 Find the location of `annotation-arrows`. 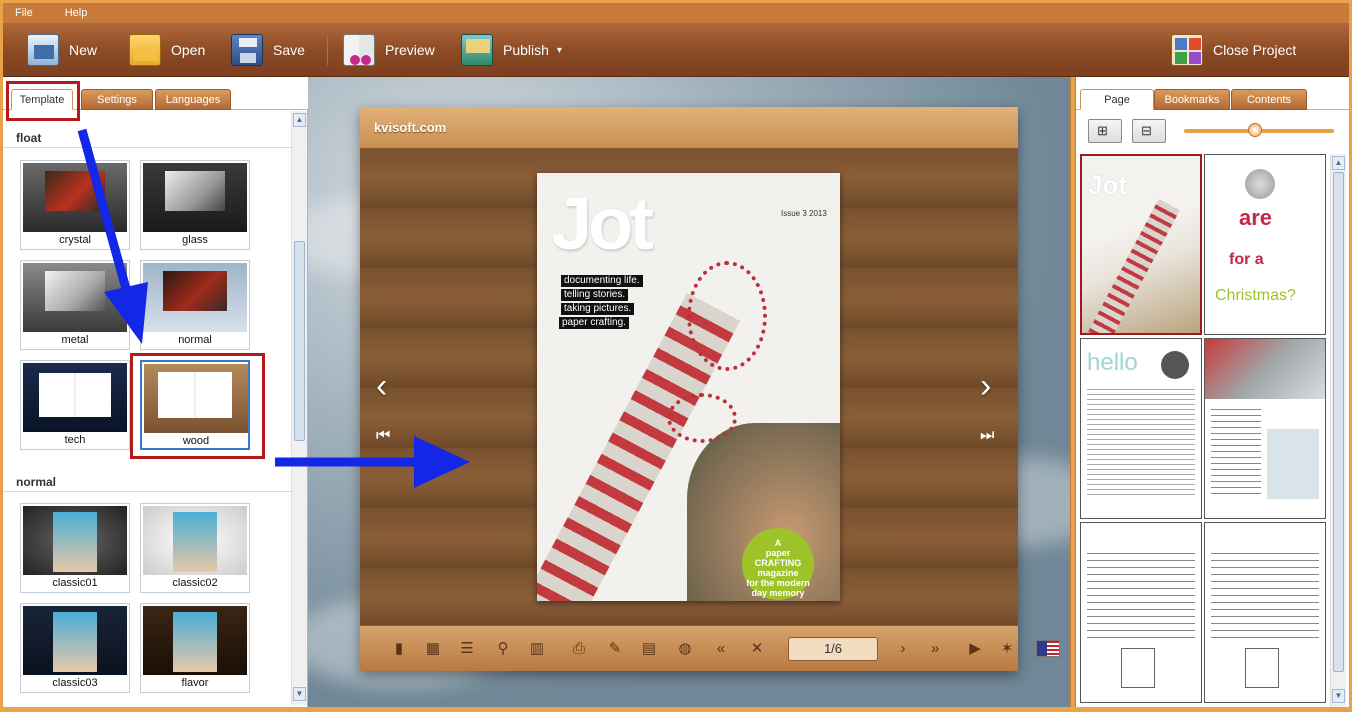

annotation-arrows is located at coordinates (273, 308).